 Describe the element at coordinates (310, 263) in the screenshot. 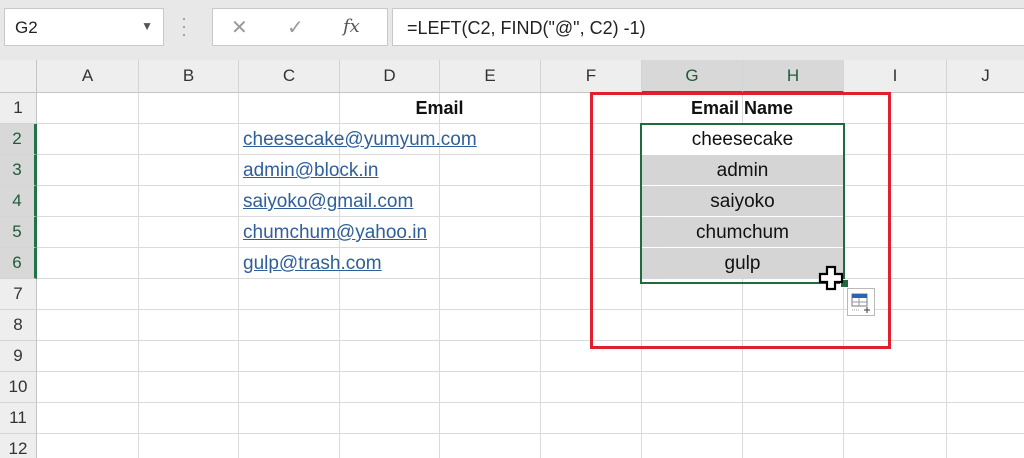

I see `cell-c6-email-link: gulp@trash.com` at that location.